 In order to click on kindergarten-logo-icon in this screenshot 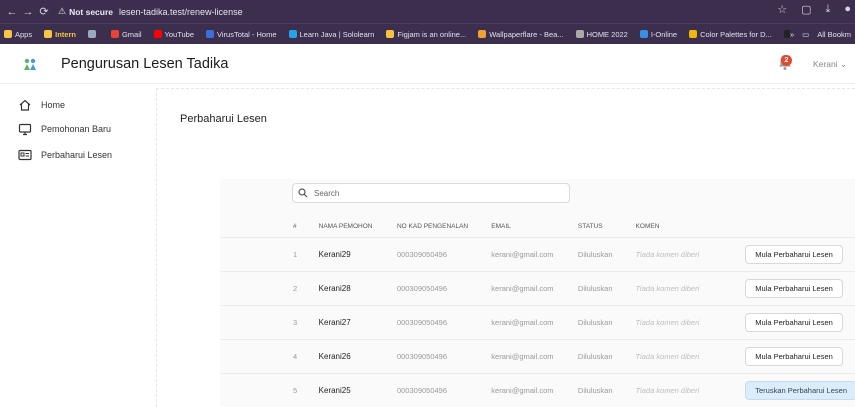, I will do `click(30, 64)`.